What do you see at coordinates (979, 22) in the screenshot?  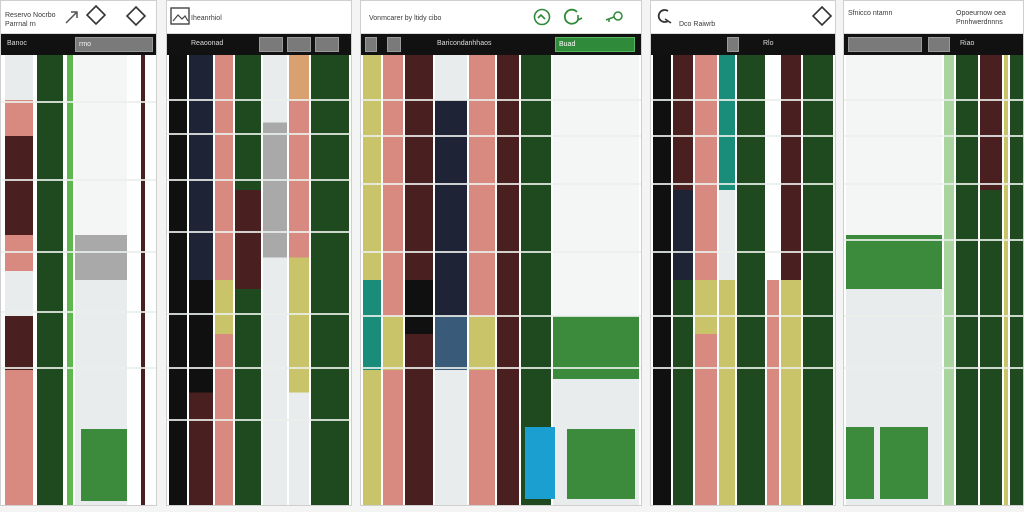 I see `window-subtitle: Pnnhwerdnnns` at bounding box center [979, 22].